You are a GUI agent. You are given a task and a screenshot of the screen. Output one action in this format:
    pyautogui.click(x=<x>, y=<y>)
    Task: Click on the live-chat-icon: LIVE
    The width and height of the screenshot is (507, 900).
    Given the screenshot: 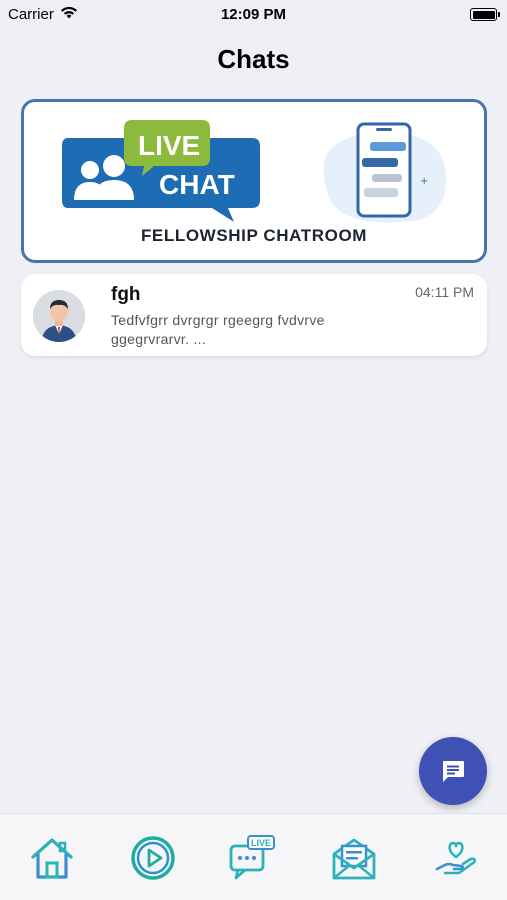 What is the action you would take?
    pyautogui.click(x=252, y=857)
    